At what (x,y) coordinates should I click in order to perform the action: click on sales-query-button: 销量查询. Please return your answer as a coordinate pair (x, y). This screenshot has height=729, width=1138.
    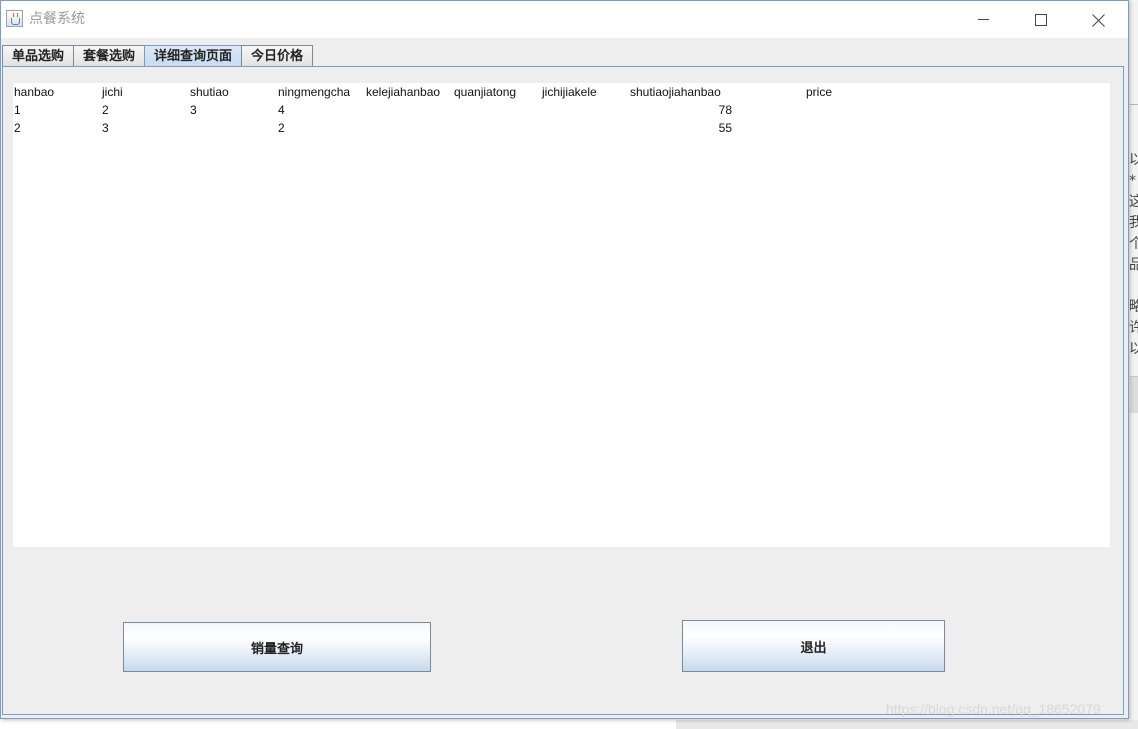
    Looking at the image, I should click on (277, 647).